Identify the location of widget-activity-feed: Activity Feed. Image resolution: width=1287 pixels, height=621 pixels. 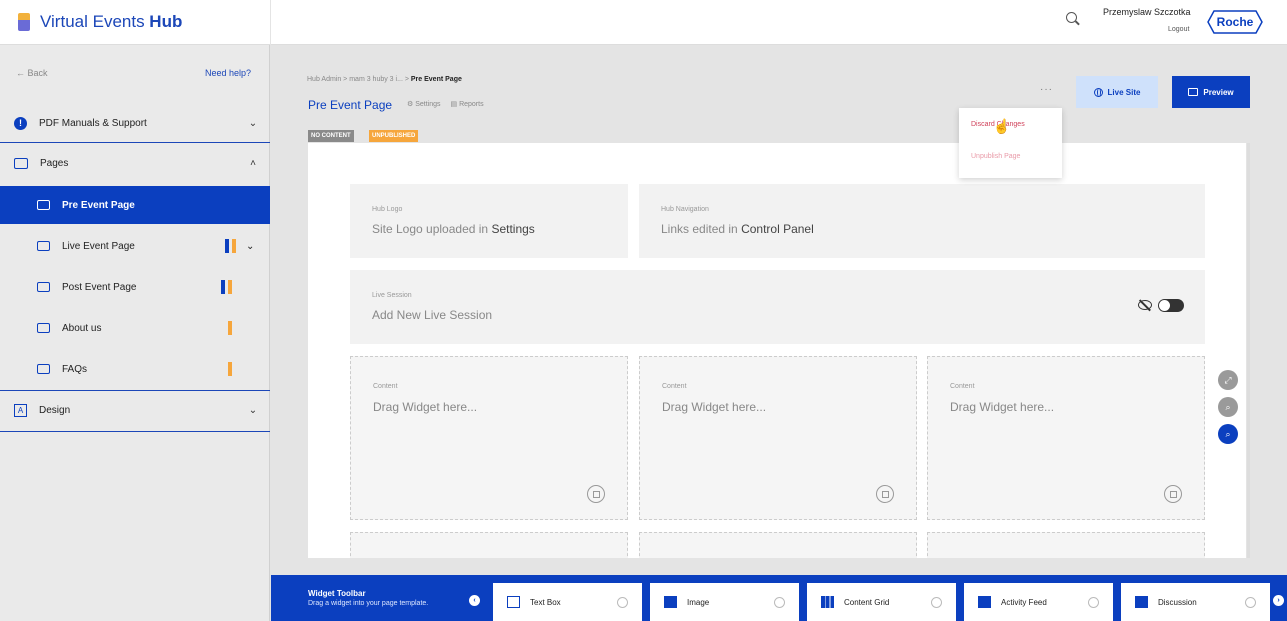
(1038, 602).